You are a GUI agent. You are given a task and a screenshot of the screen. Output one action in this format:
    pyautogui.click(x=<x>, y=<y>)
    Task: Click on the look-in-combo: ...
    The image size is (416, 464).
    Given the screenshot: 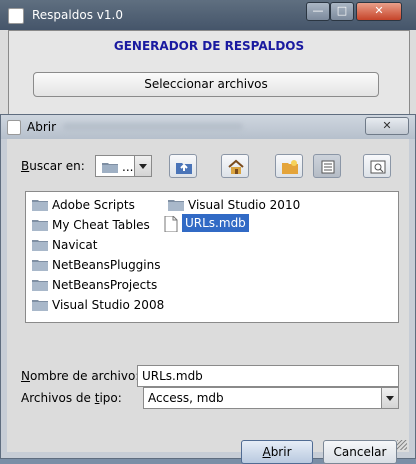 What is the action you would take?
    pyautogui.click(x=123, y=166)
    